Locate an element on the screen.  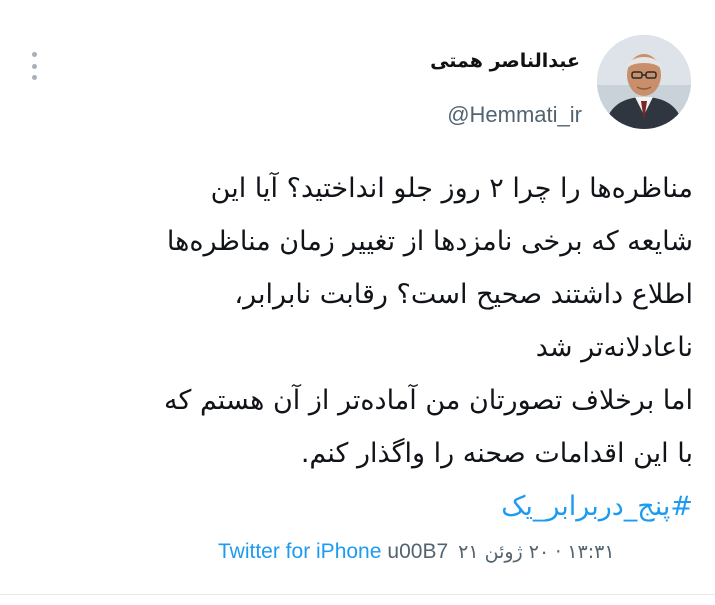
author-name: عبدالناصر همتی is located at coordinates (505, 61).